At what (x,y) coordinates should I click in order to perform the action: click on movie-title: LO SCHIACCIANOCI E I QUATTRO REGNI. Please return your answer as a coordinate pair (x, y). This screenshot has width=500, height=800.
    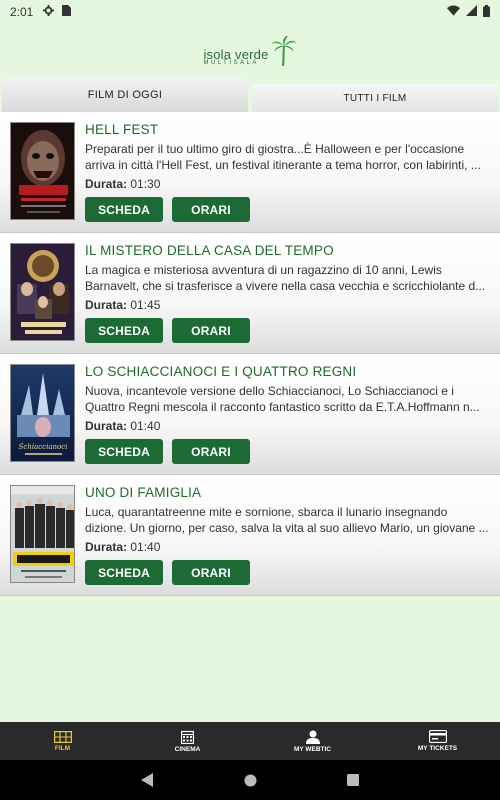
    Looking at the image, I should click on (287, 373).